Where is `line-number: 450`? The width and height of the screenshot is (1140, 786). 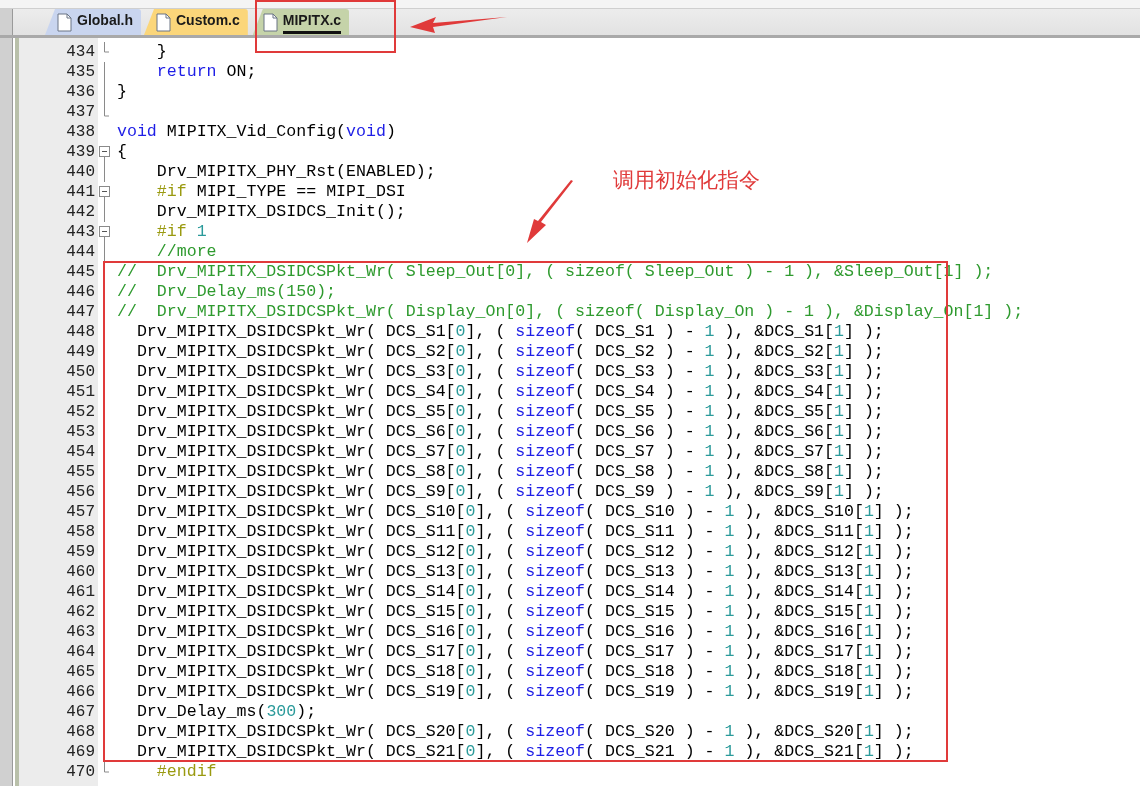
line-number: 450 is located at coordinates (80, 372).